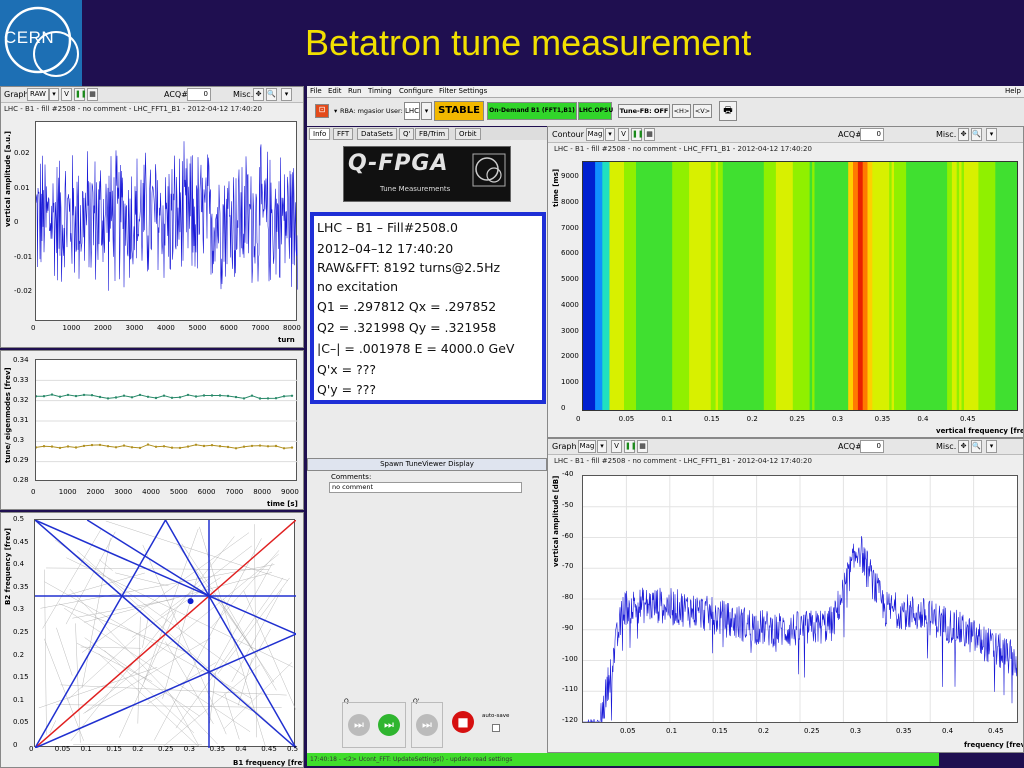 The width and height of the screenshot is (1024, 768). Describe the element at coordinates (190, 601) in the screenshot. I see `working-point` at that location.